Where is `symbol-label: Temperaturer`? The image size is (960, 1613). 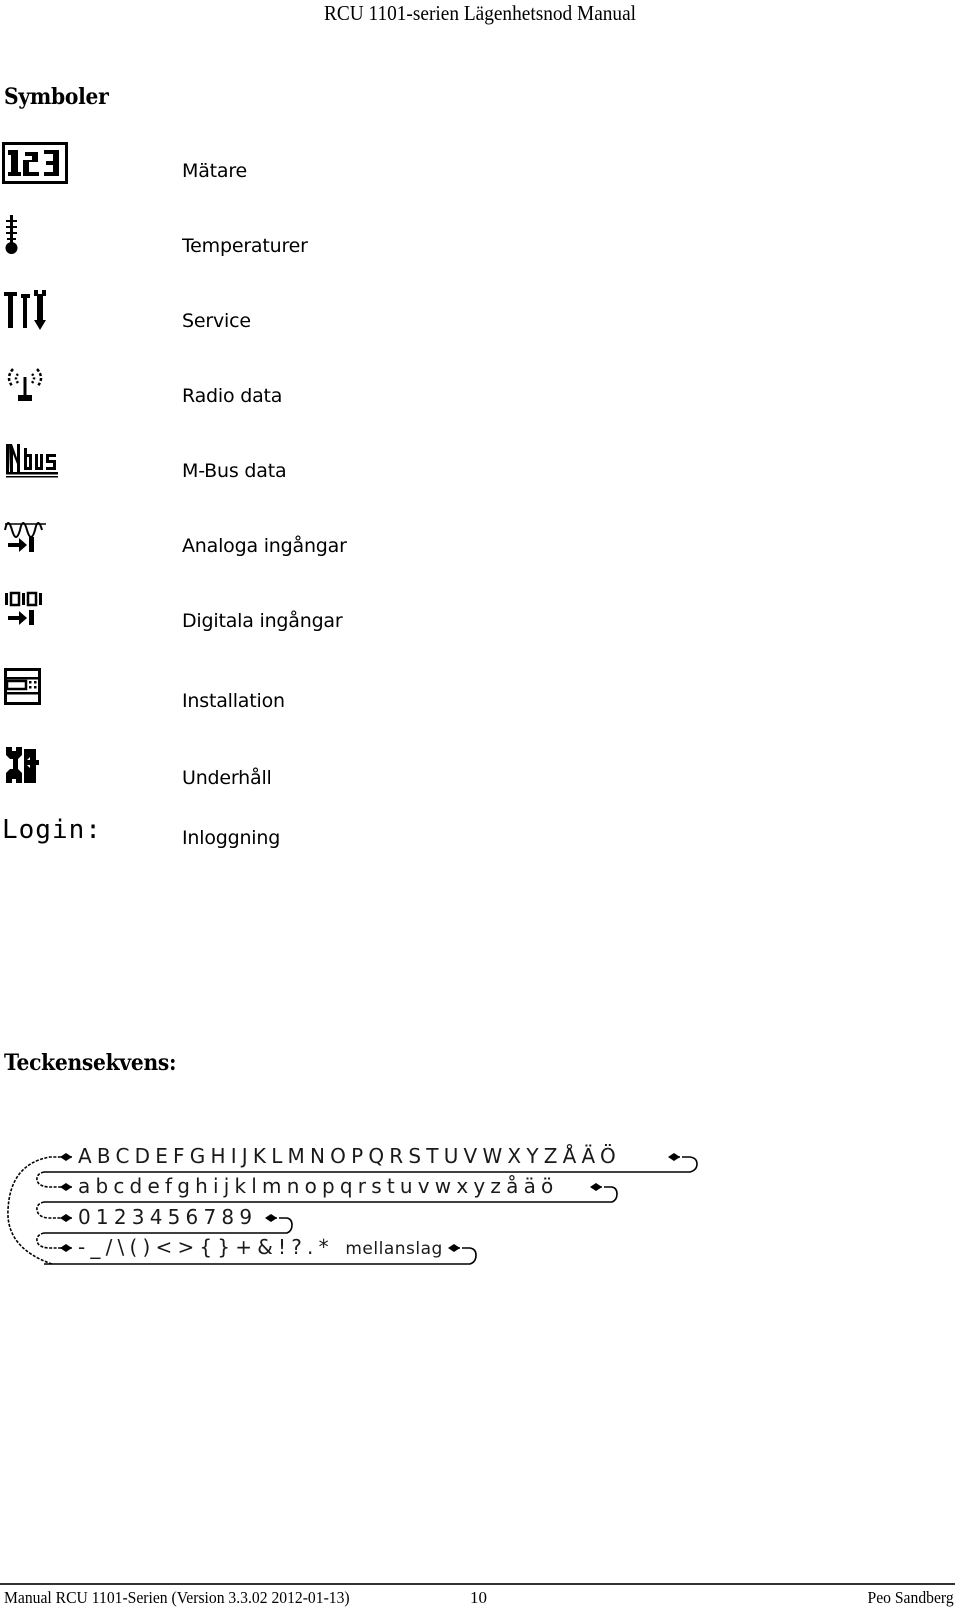 symbol-label: Temperaturer is located at coordinates (245, 246).